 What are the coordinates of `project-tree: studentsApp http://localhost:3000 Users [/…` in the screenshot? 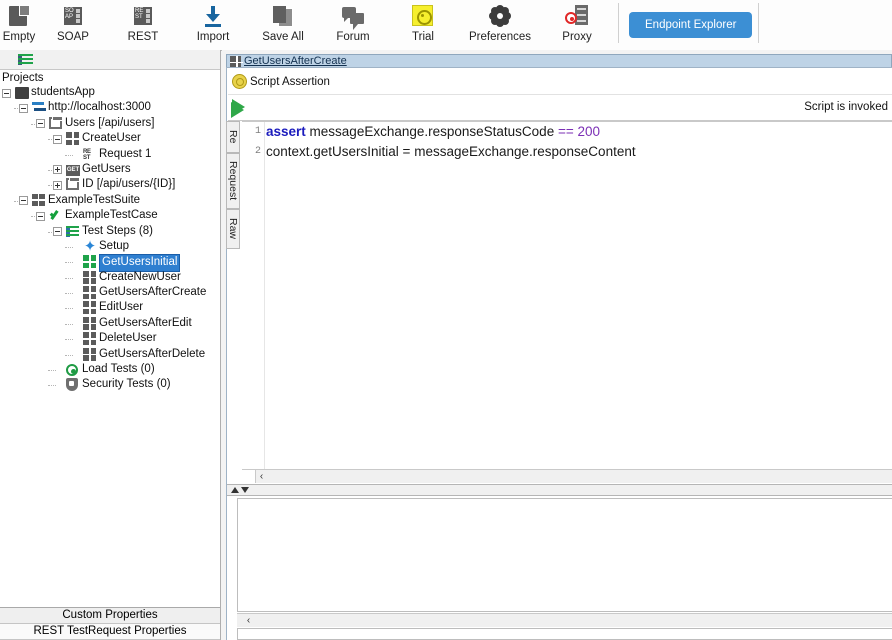 It's located at (110, 238).